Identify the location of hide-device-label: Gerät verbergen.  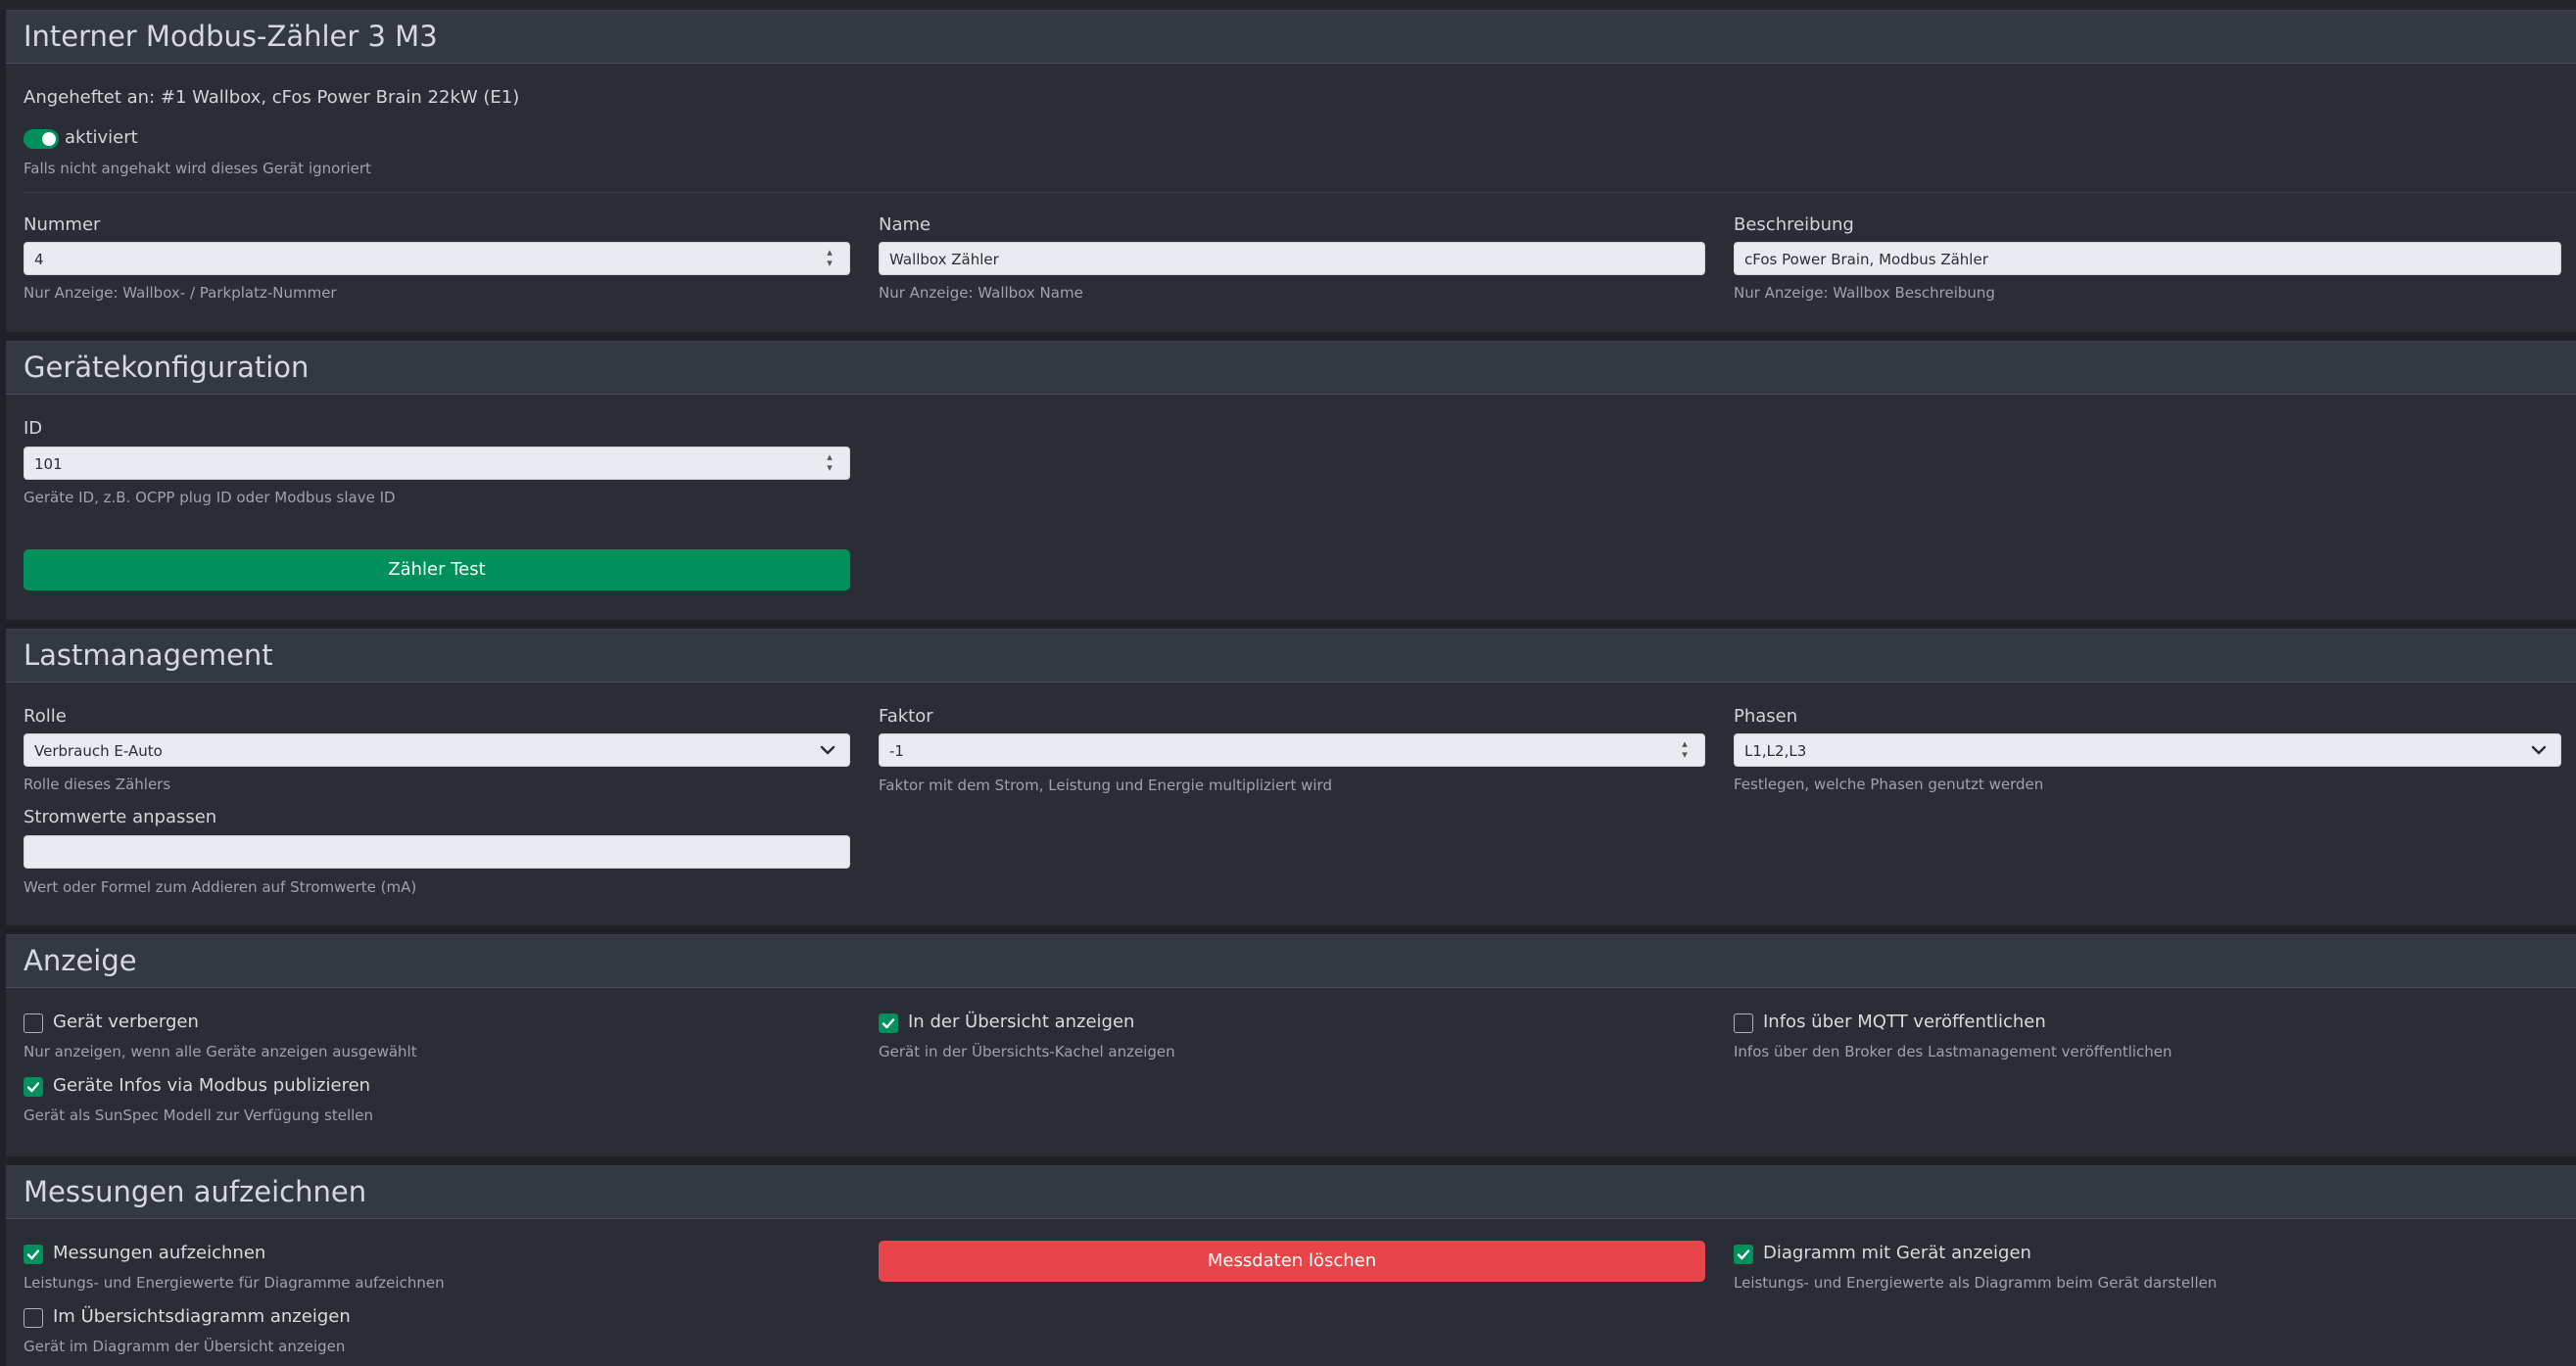
(126, 1022).